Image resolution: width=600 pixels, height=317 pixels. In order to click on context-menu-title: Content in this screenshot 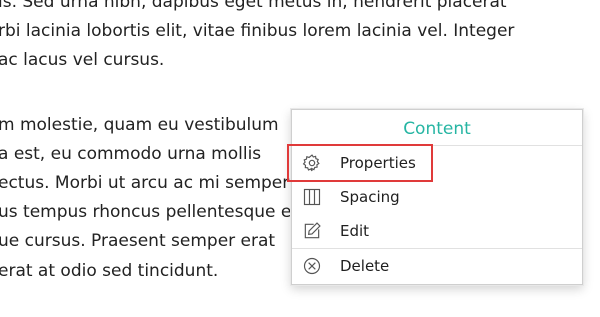, I will do `click(437, 128)`.